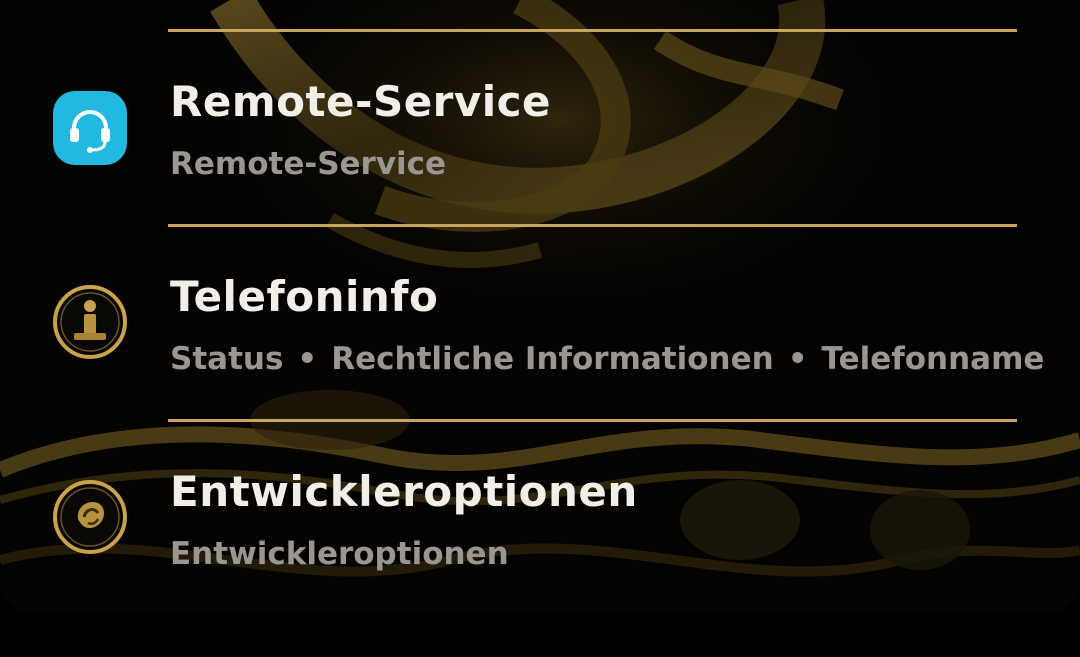 This screenshot has height=657, width=1080. I want to click on subtitle-part-status: Status, so click(227, 359).